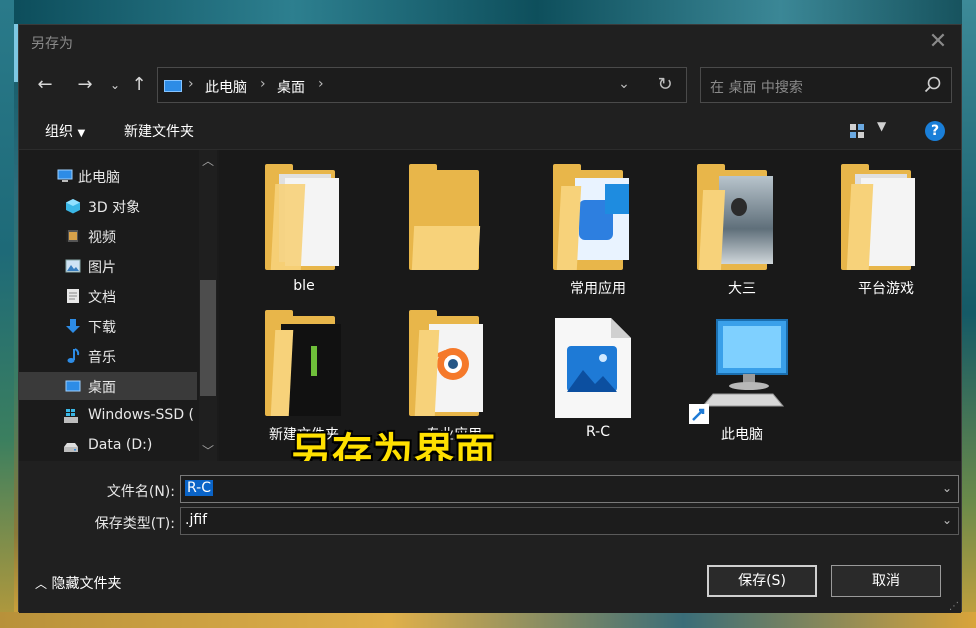 This screenshot has height=628, width=976. I want to click on close-button: ✕, so click(938, 42).